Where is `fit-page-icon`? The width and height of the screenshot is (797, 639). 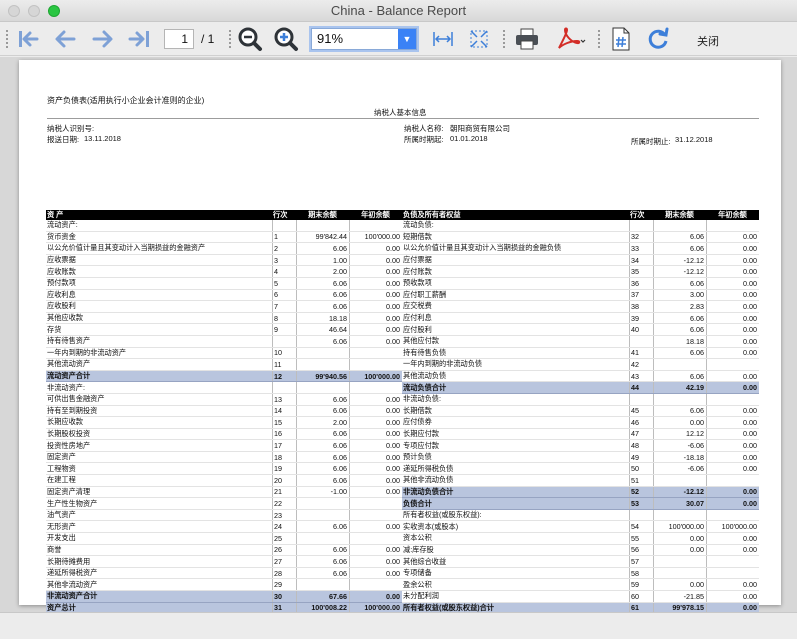 fit-page-icon is located at coordinates (479, 39).